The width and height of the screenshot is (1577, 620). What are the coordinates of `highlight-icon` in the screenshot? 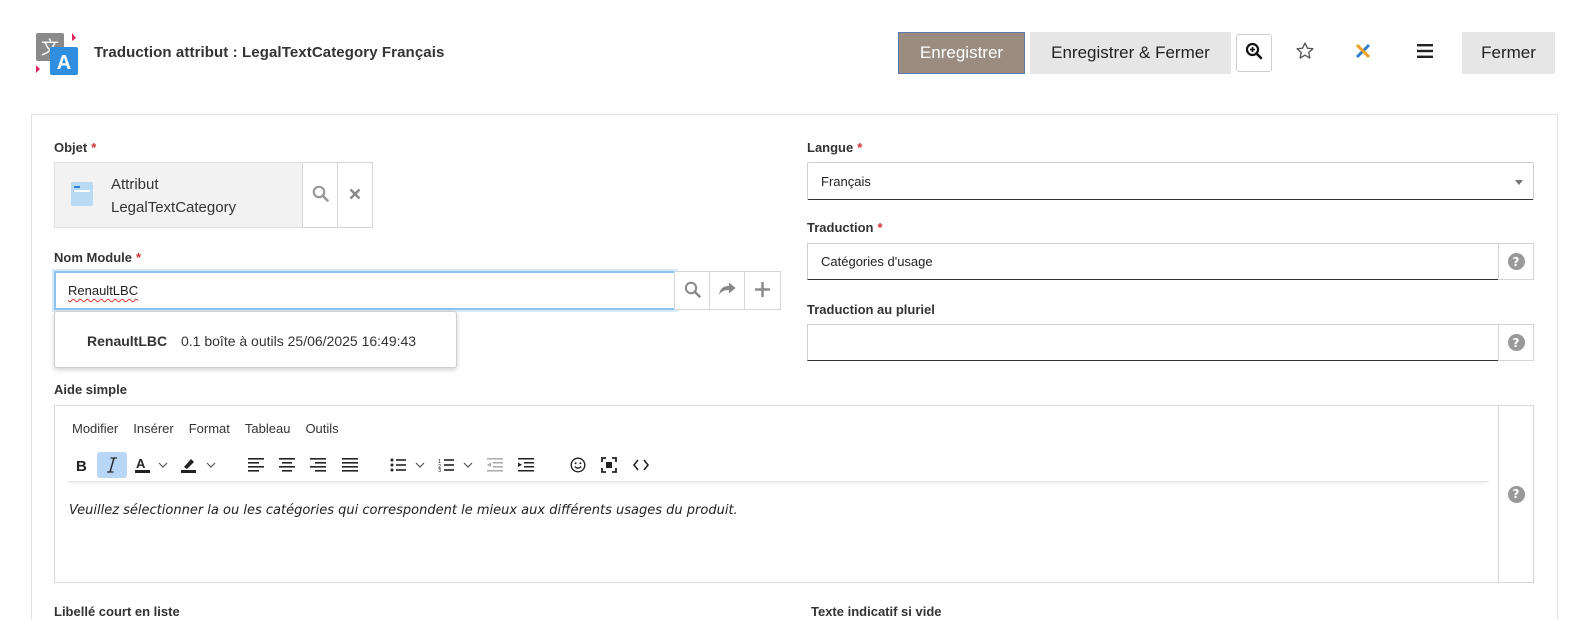 It's located at (200, 465).